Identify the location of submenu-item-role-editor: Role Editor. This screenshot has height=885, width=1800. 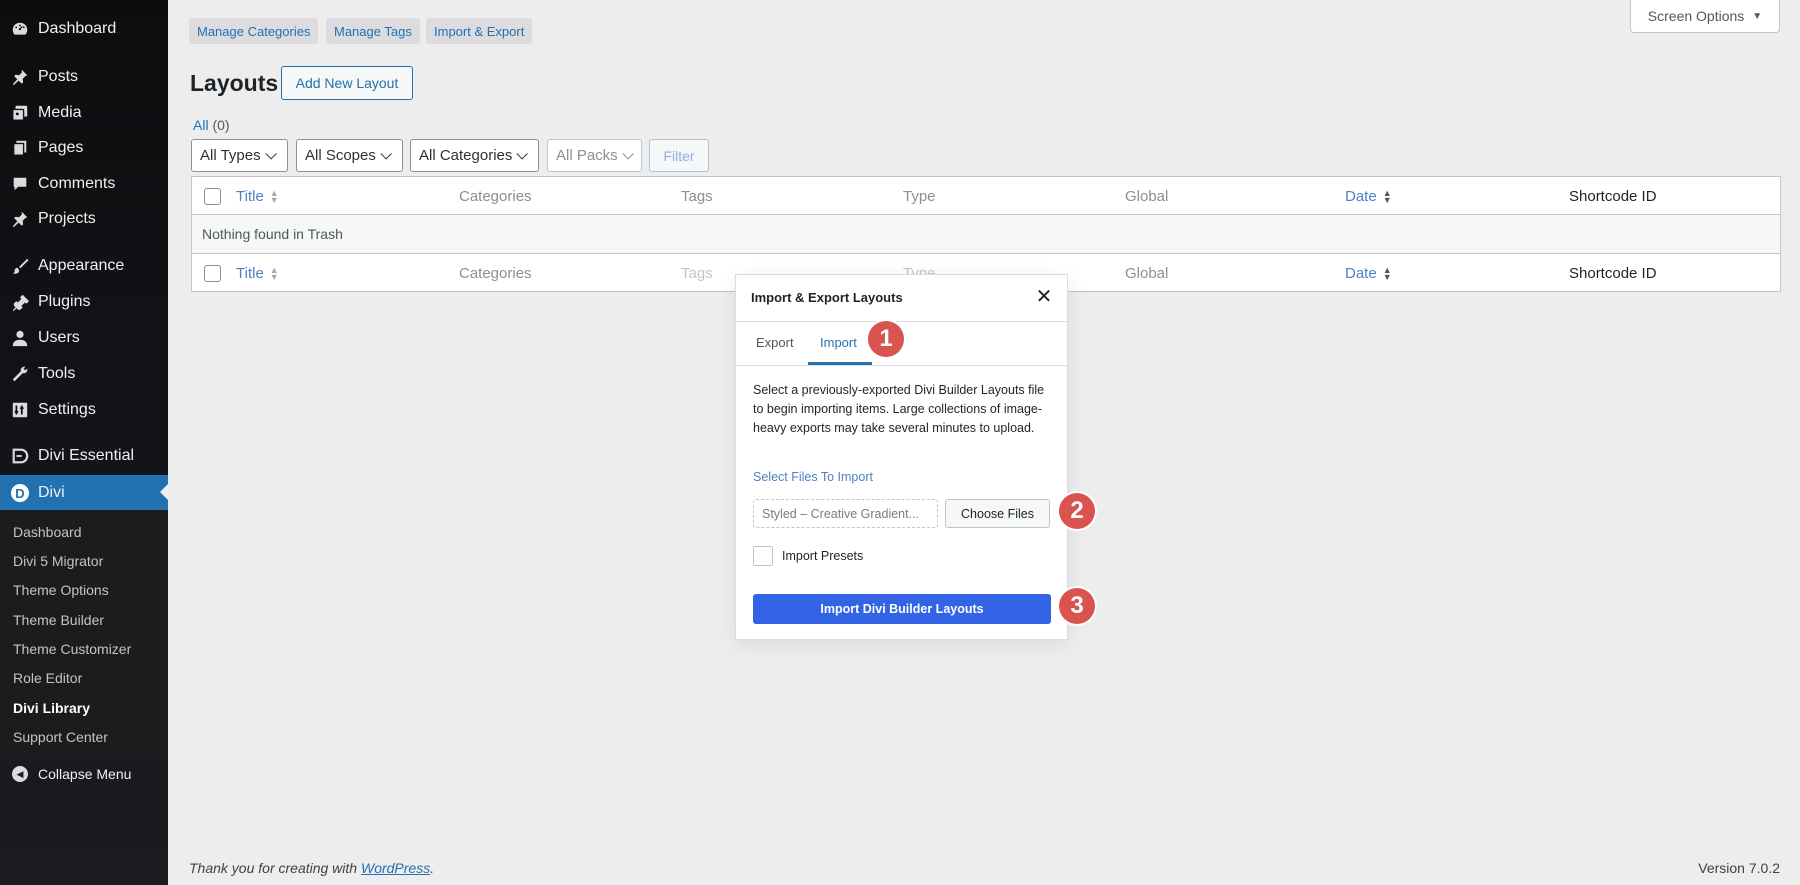
(47, 678).